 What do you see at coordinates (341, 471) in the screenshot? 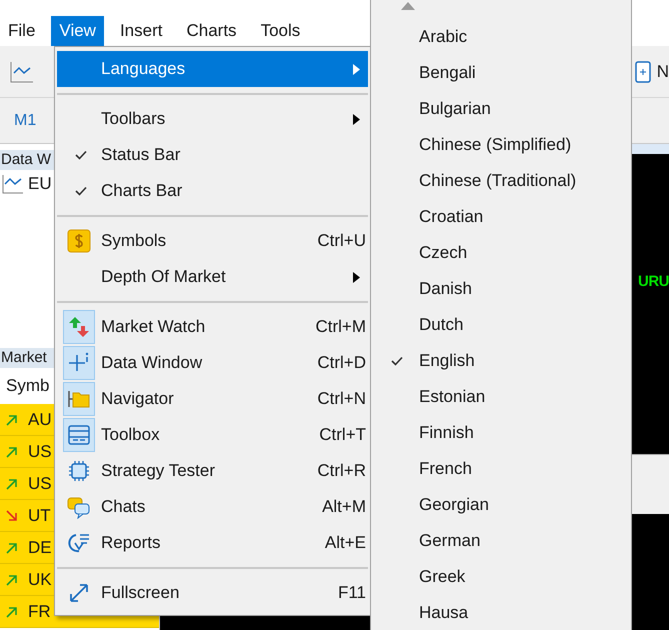
I see `shortcut-label: Ctrl+R` at bounding box center [341, 471].